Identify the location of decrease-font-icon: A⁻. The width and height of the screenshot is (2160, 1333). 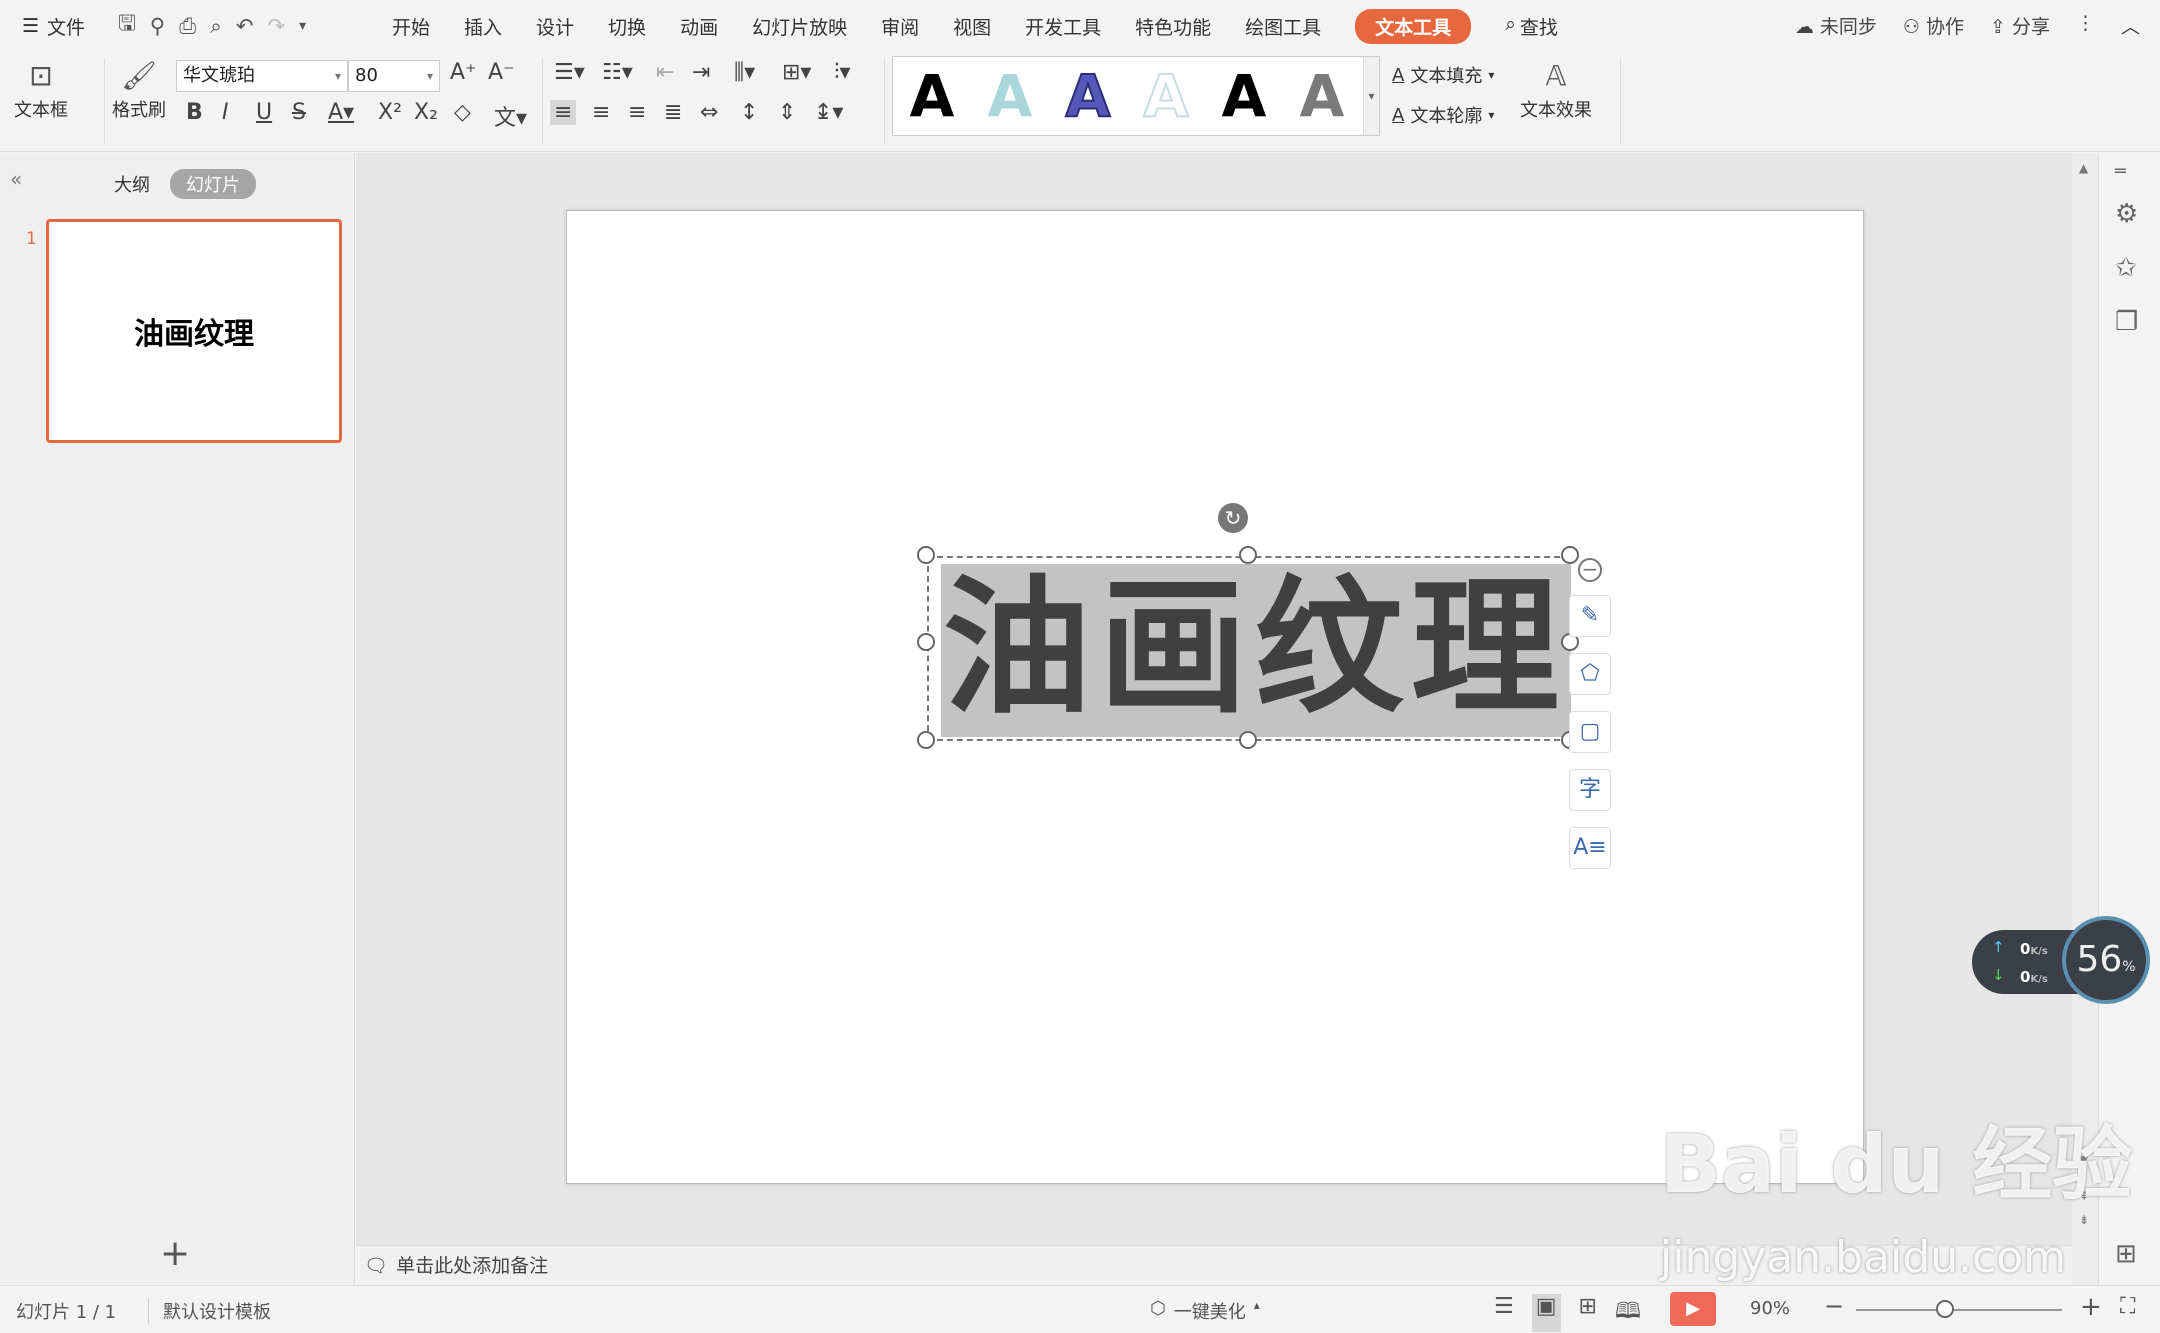
(501, 72).